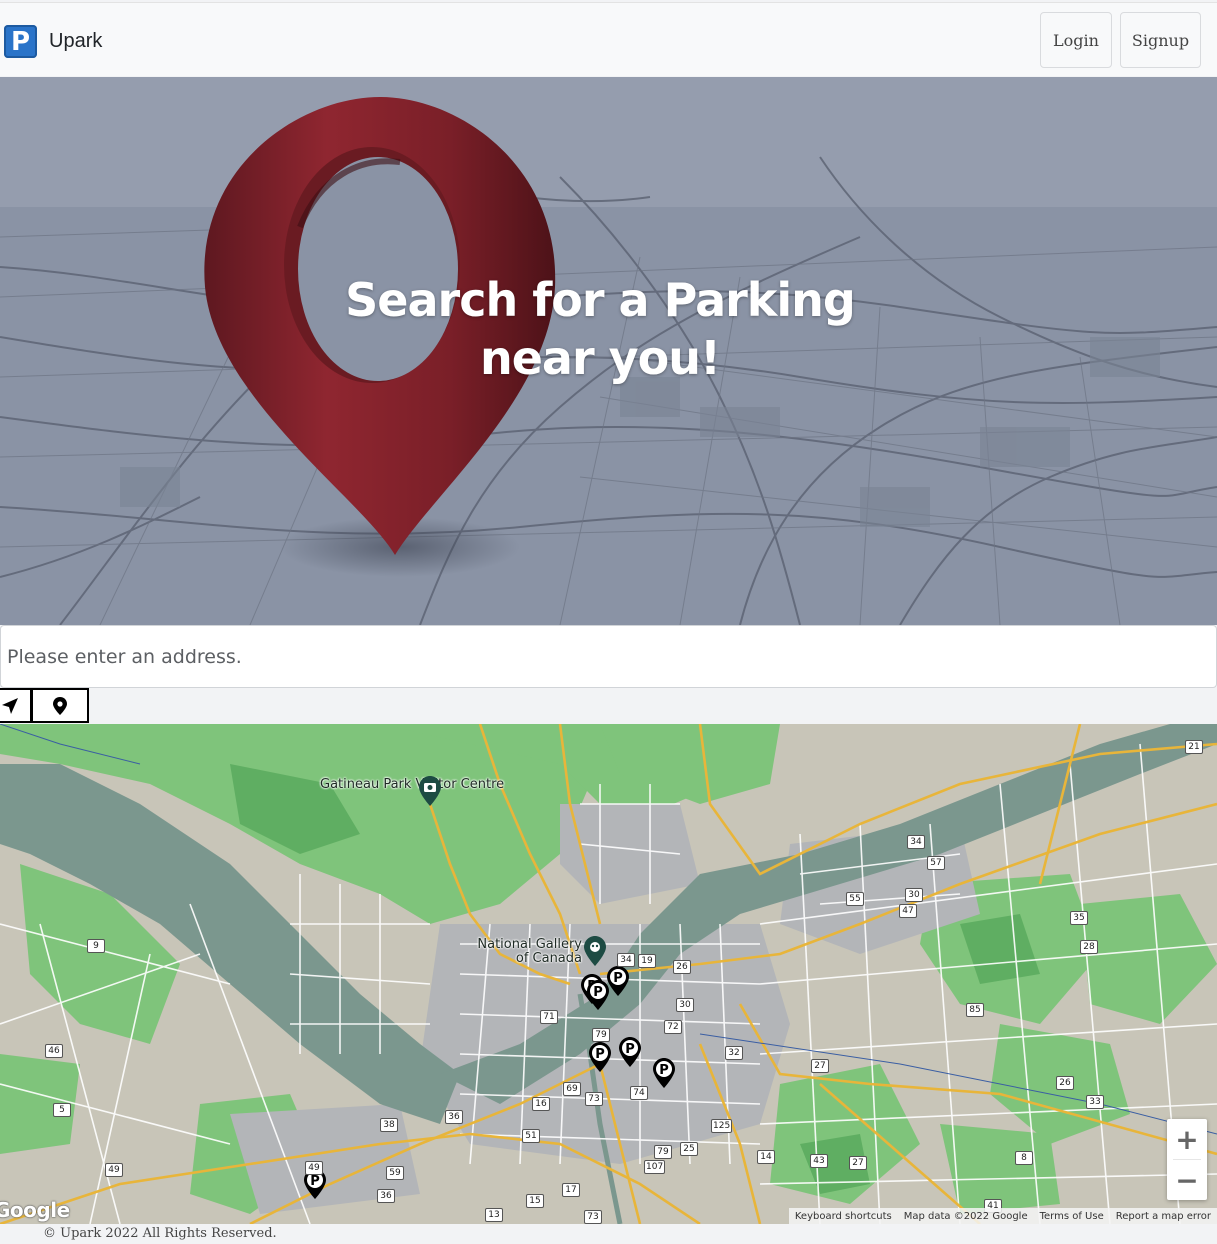  Describe the element at coordinates (35, 1210) in the screenshot. I see `google-logo: Google` at that location.